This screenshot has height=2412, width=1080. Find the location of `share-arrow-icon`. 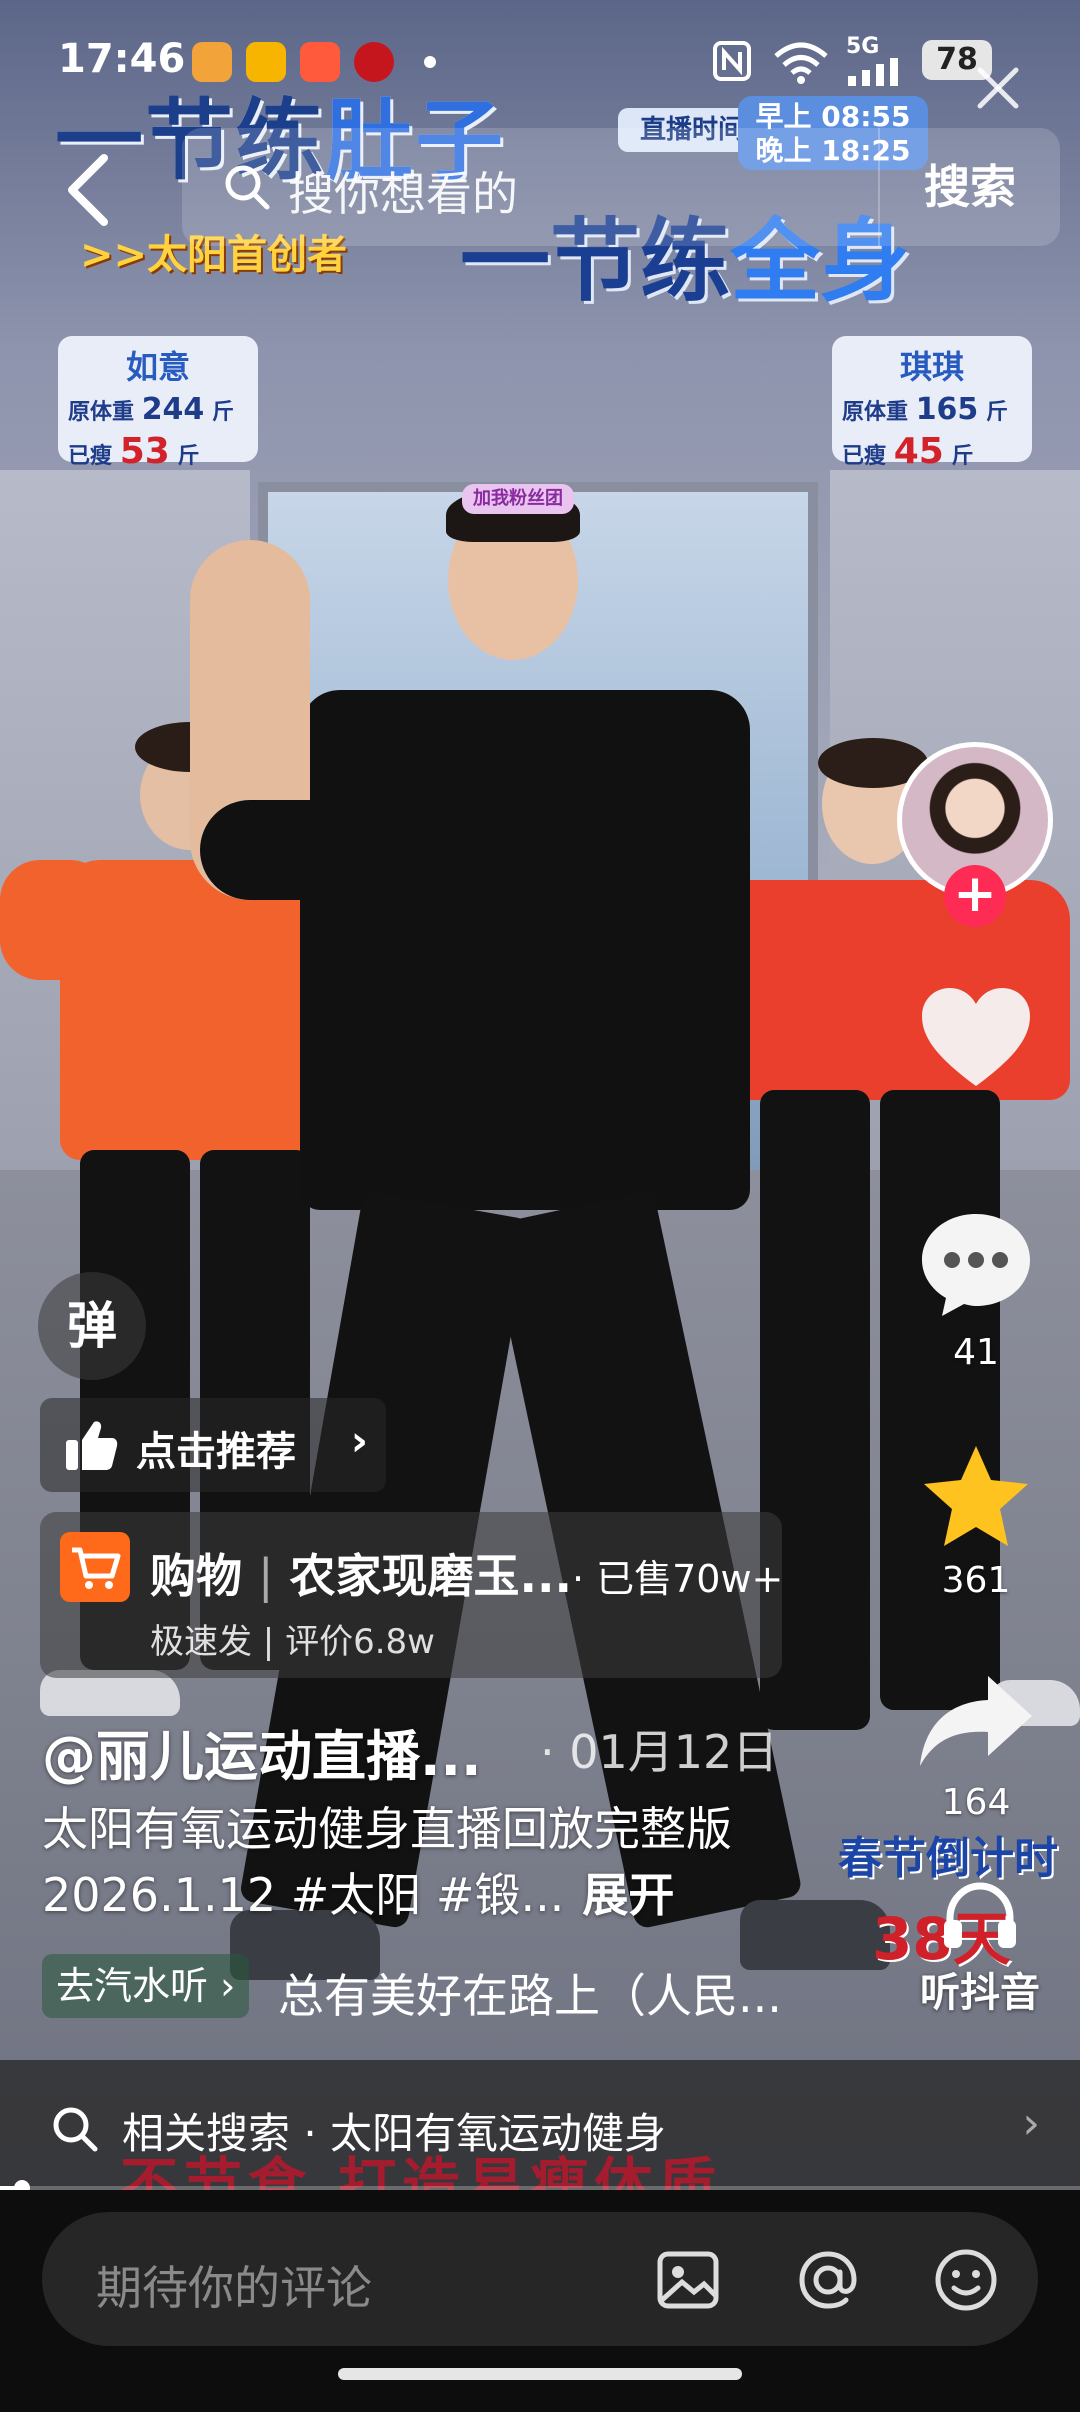

share-arrow-icon is located at coordinates (976, 1722).